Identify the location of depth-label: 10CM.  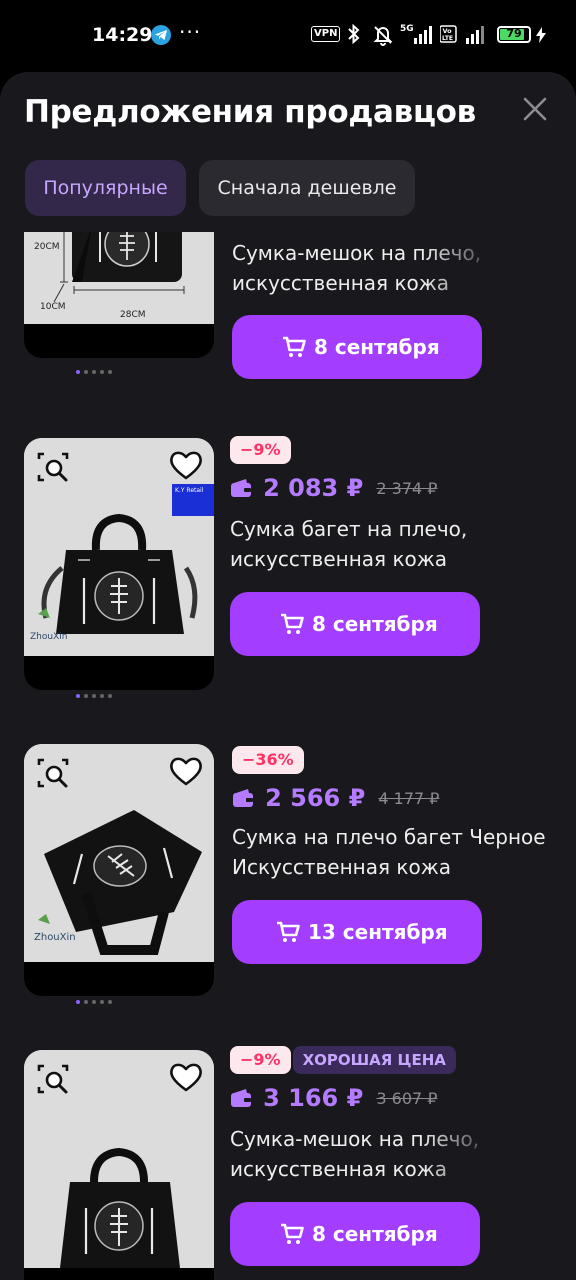
(53, 307).